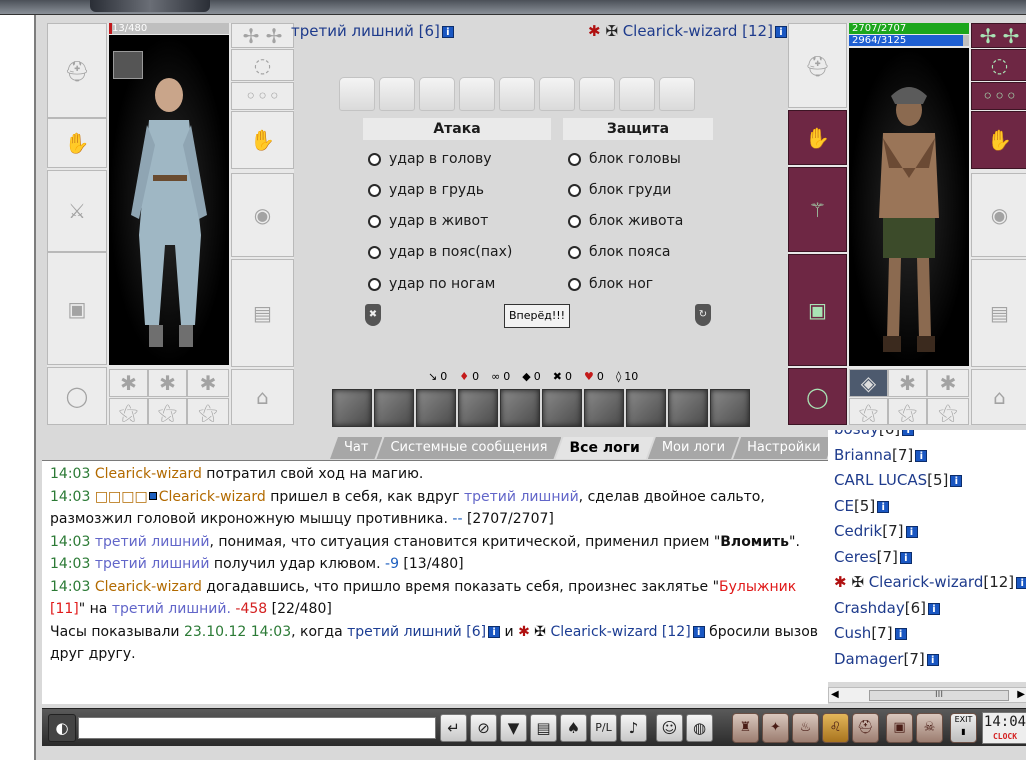 The height and width of the screenshot is (767, 1026). Describe the element at coordinates (430, 159) in the screenshot. I see `attack-option-head: удар в голову` at that location.